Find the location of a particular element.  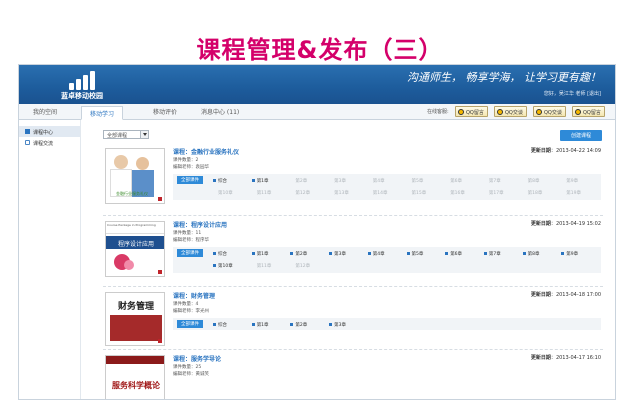

course-updated: 更新日期：2013-04-22 14:09 is located at coordinates (565, 151).